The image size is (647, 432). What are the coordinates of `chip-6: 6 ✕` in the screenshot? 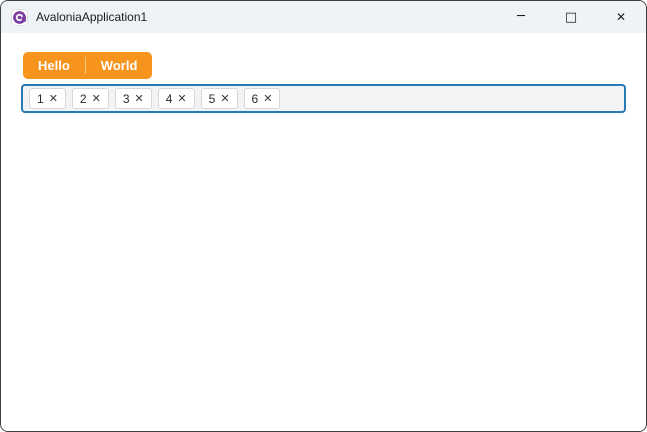 It's located at (262, 98).